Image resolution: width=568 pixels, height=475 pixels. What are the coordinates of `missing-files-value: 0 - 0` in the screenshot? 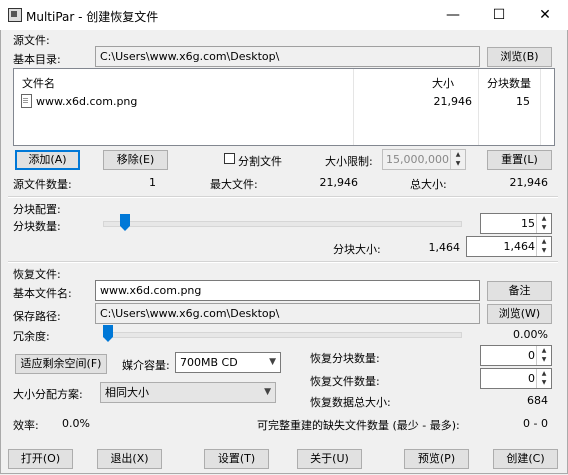 It's located at (535, 423).